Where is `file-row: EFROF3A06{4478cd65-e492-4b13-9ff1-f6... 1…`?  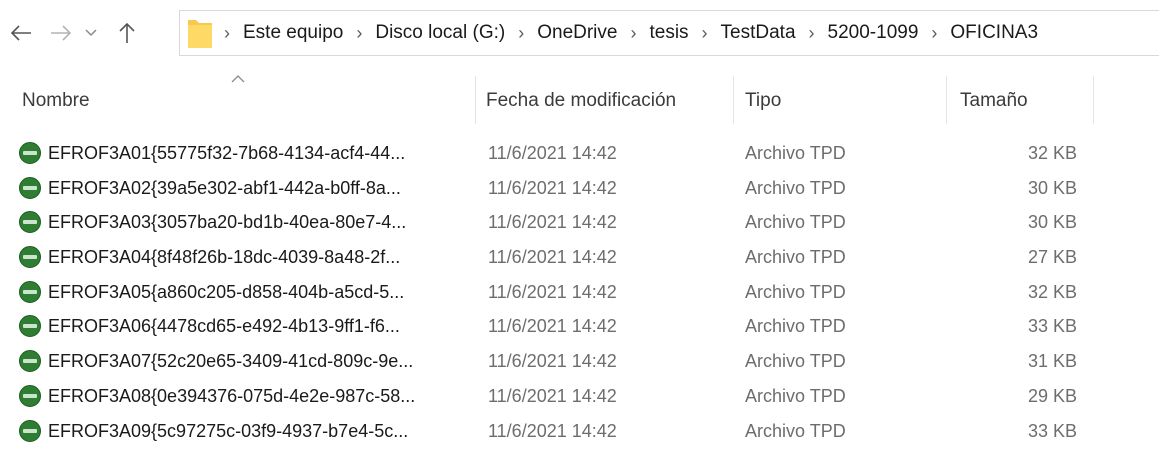 file-row: EFROF3A06{4478cd65-e492-4b13-9ff1-f6... 1… is located at coordinates (580, 326).